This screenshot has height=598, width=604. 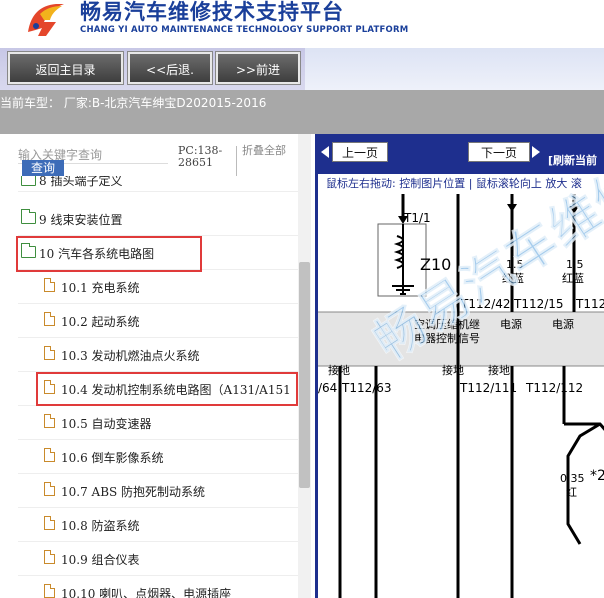 What do you see at coordinates (488, 388) in the screenshot?
I see `pin-label: T112/111` at bounding box center [488, 388].